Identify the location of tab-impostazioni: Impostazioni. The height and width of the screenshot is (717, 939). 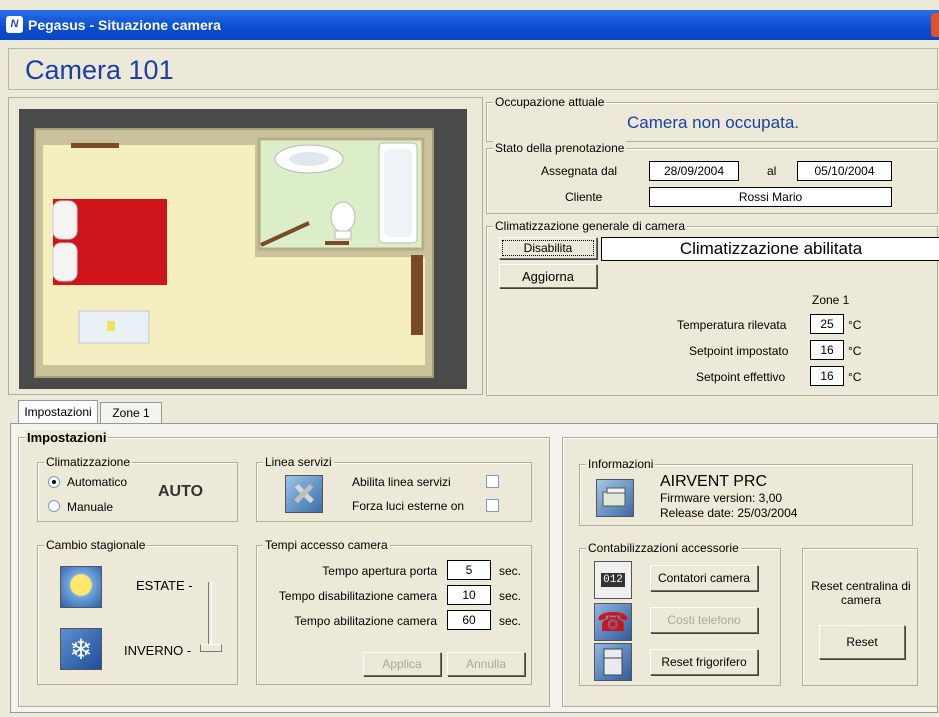
(58, 412).